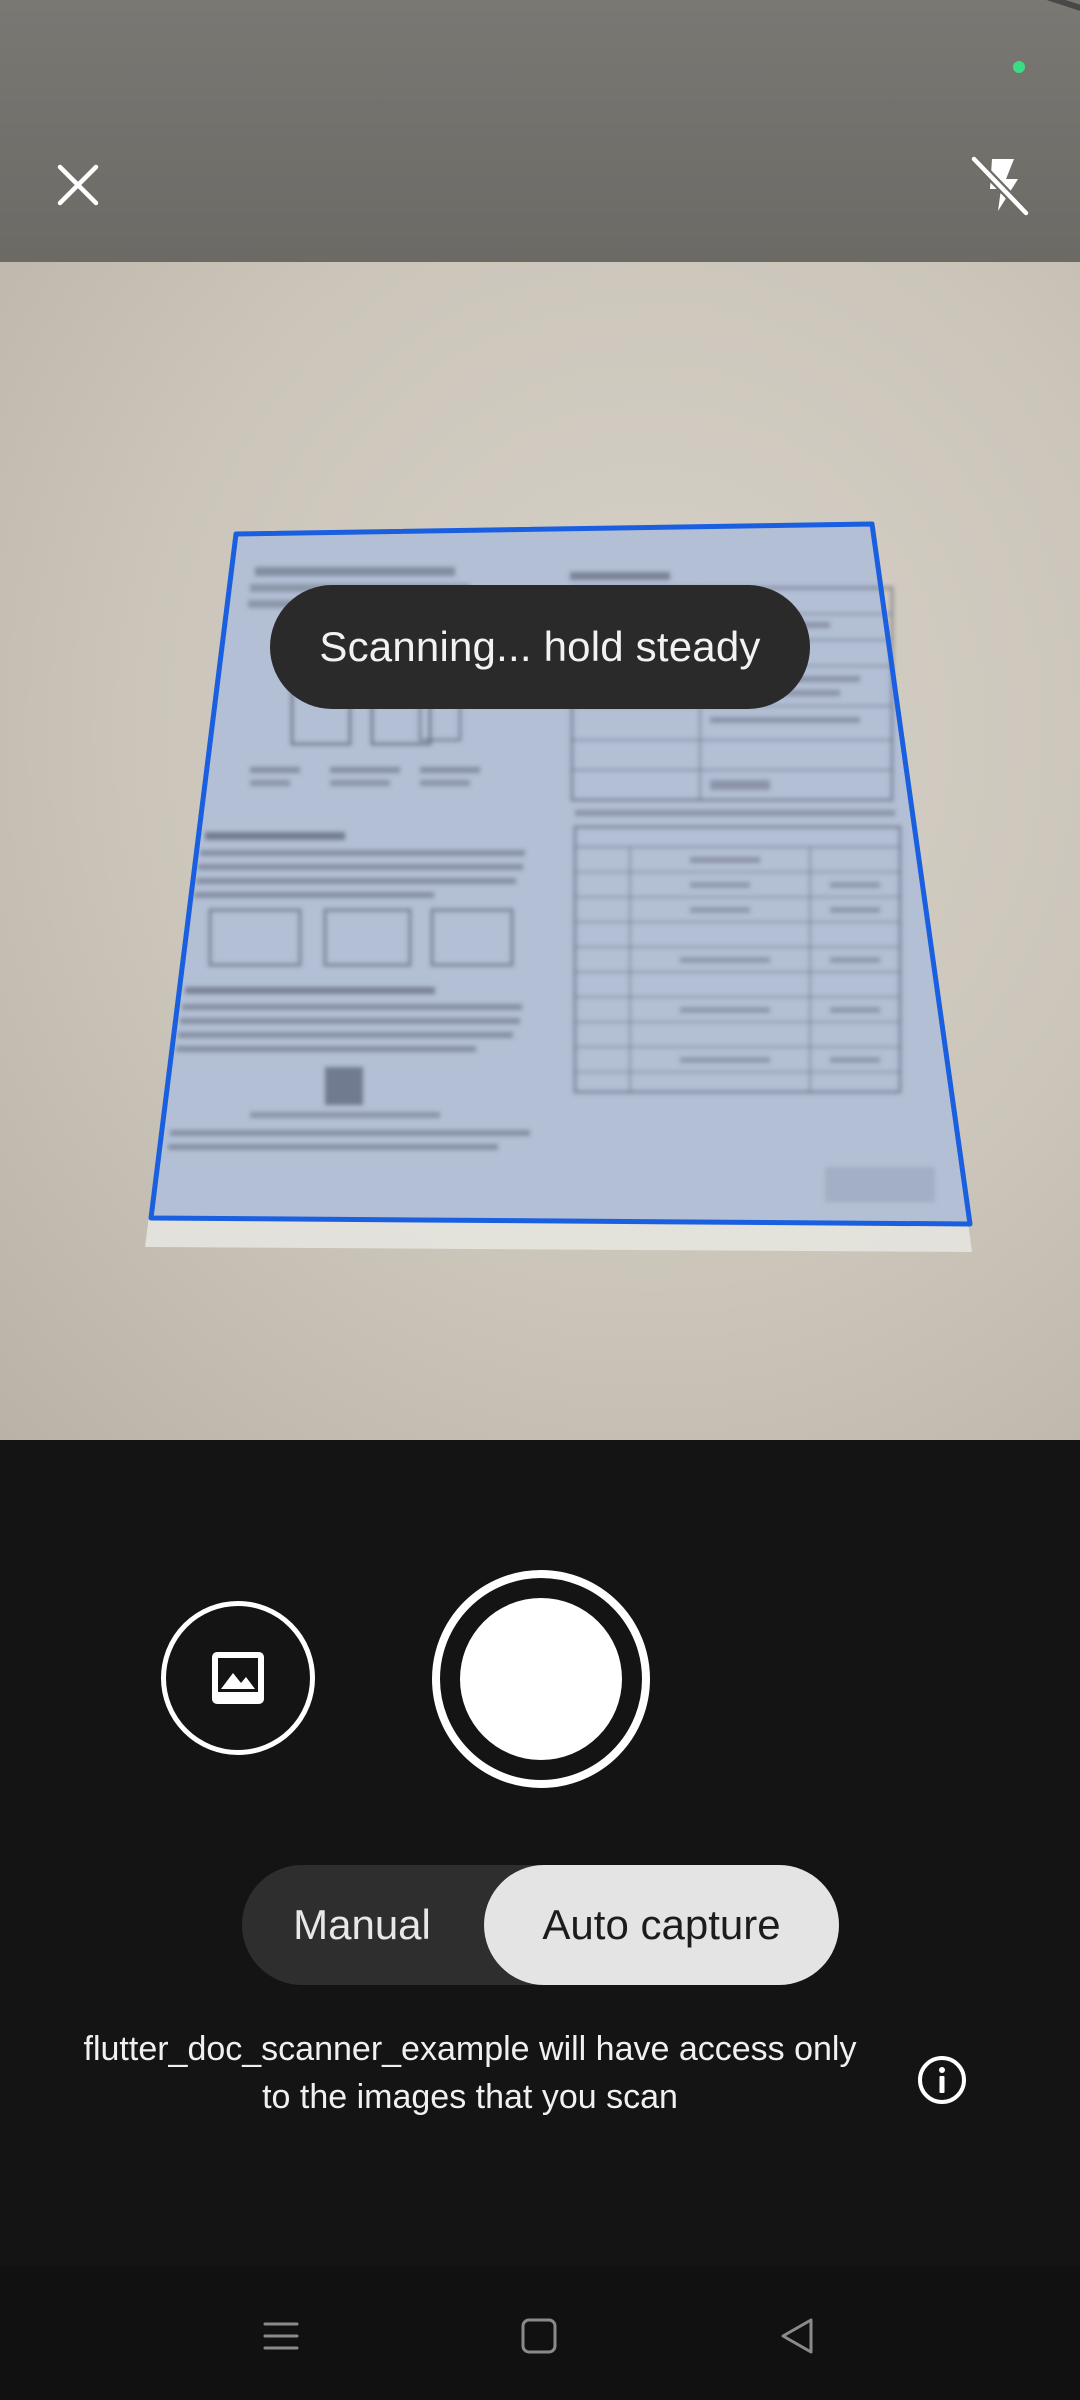  I want to click on image-icon, so click(238, 1678).